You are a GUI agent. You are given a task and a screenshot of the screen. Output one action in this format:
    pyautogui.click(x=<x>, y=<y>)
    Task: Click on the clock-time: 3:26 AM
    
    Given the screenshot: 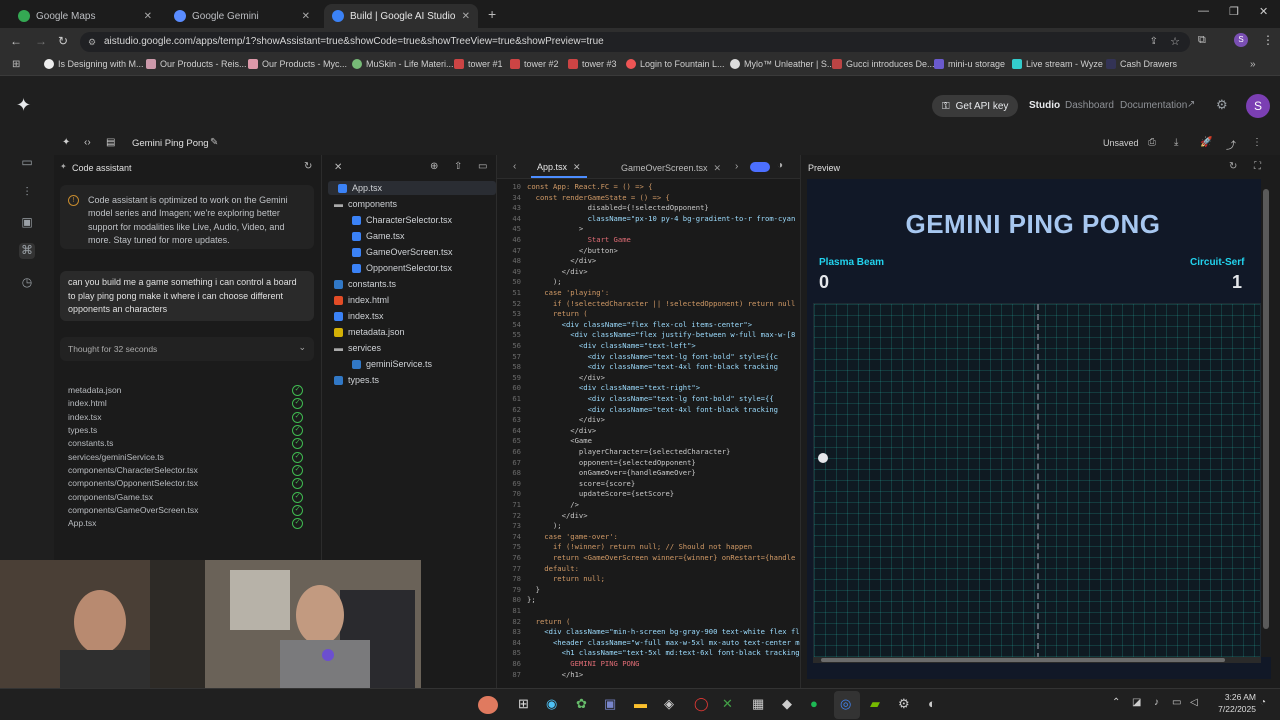 What is the action you would take?
    pyautogui.click(x=1234, y=697)
    